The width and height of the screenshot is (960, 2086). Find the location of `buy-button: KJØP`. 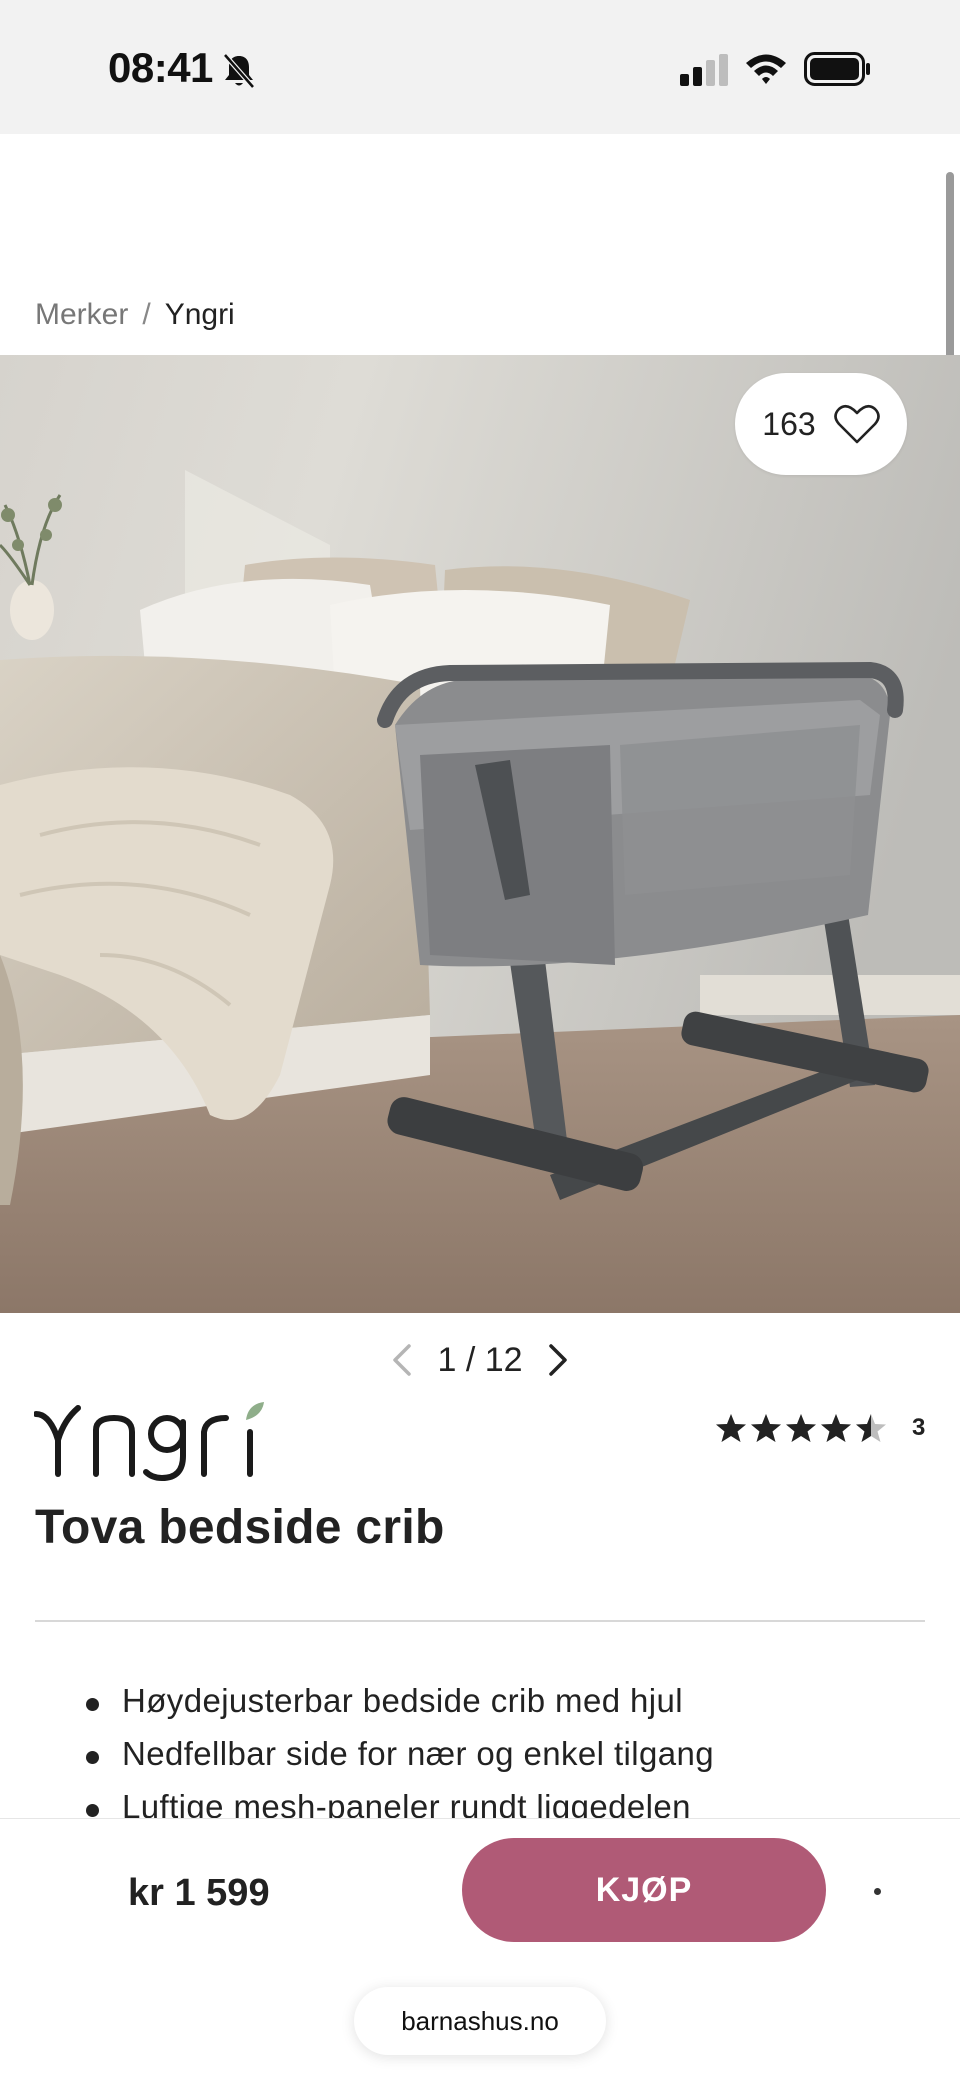

buy-button: KJØP is located at coordinates (644, 1890).